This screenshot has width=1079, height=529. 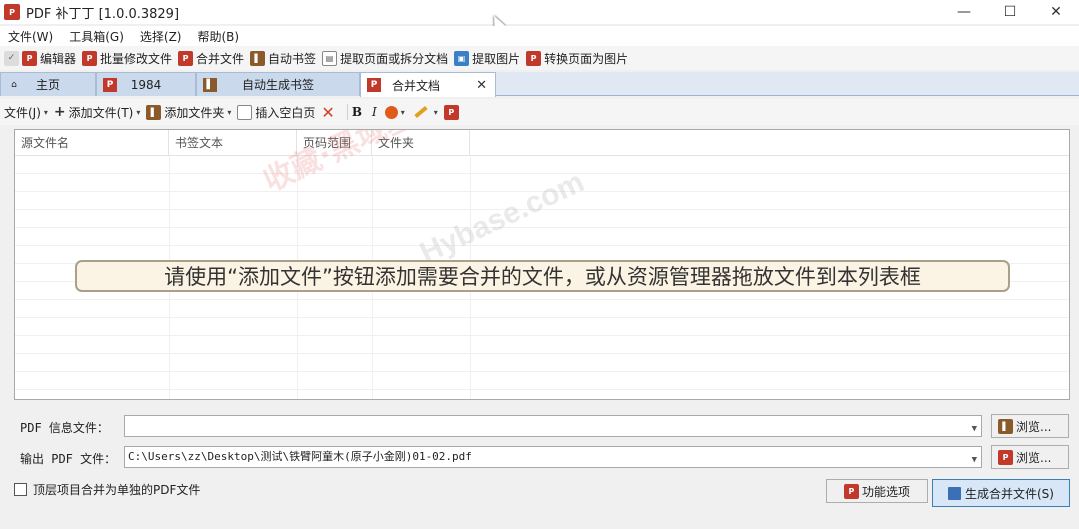 What do you see at coordinates (586, 58) in the screenshot?
I see `quick-to-image-label: 转换页面为图片` at bounding box center [586, 58].